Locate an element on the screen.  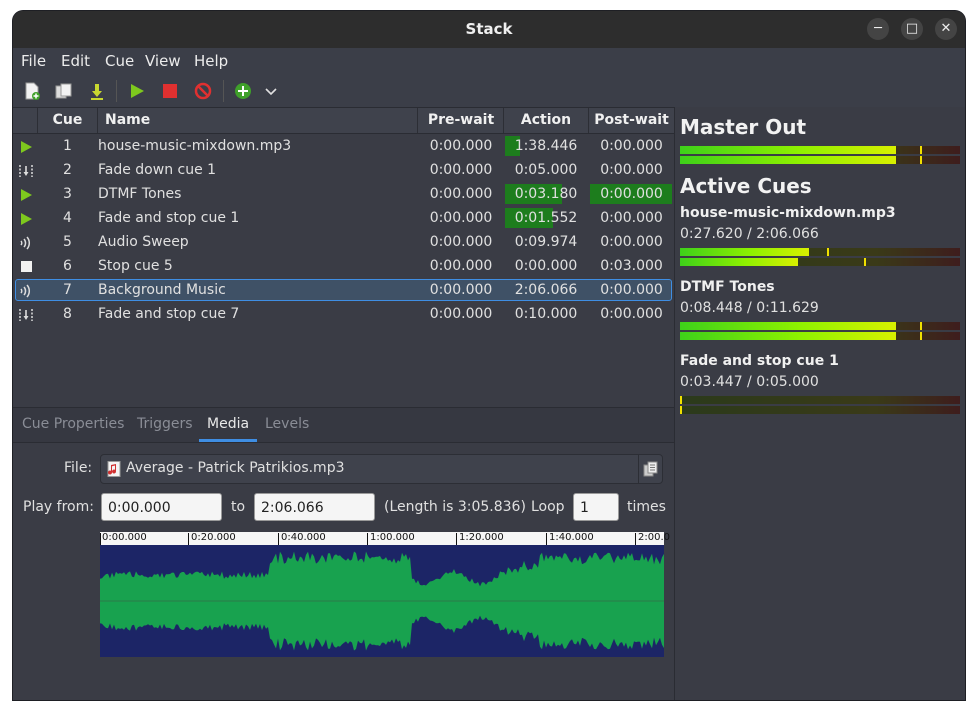
menu-cue: Cue is located at coordinates (119, 61).